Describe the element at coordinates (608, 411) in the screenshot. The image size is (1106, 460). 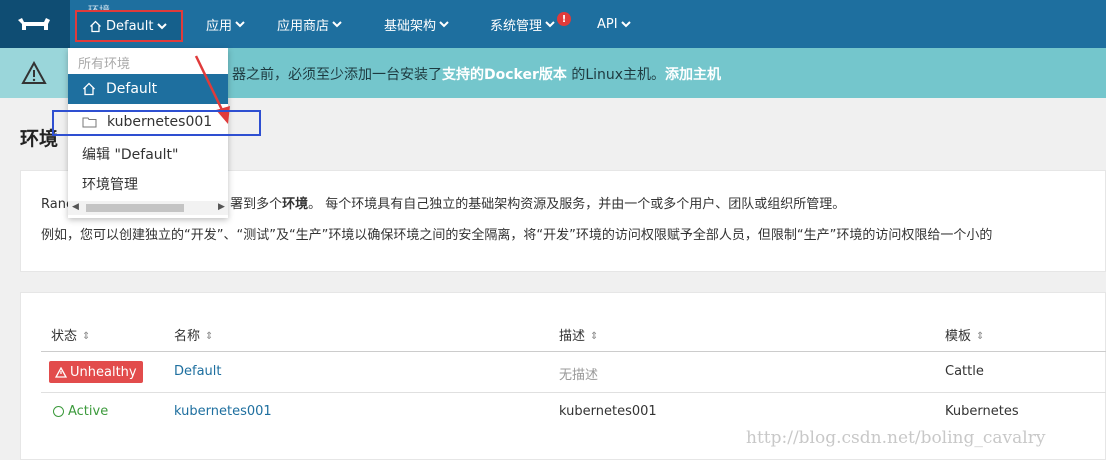
I see `env-description: kubernetes001` at that location.